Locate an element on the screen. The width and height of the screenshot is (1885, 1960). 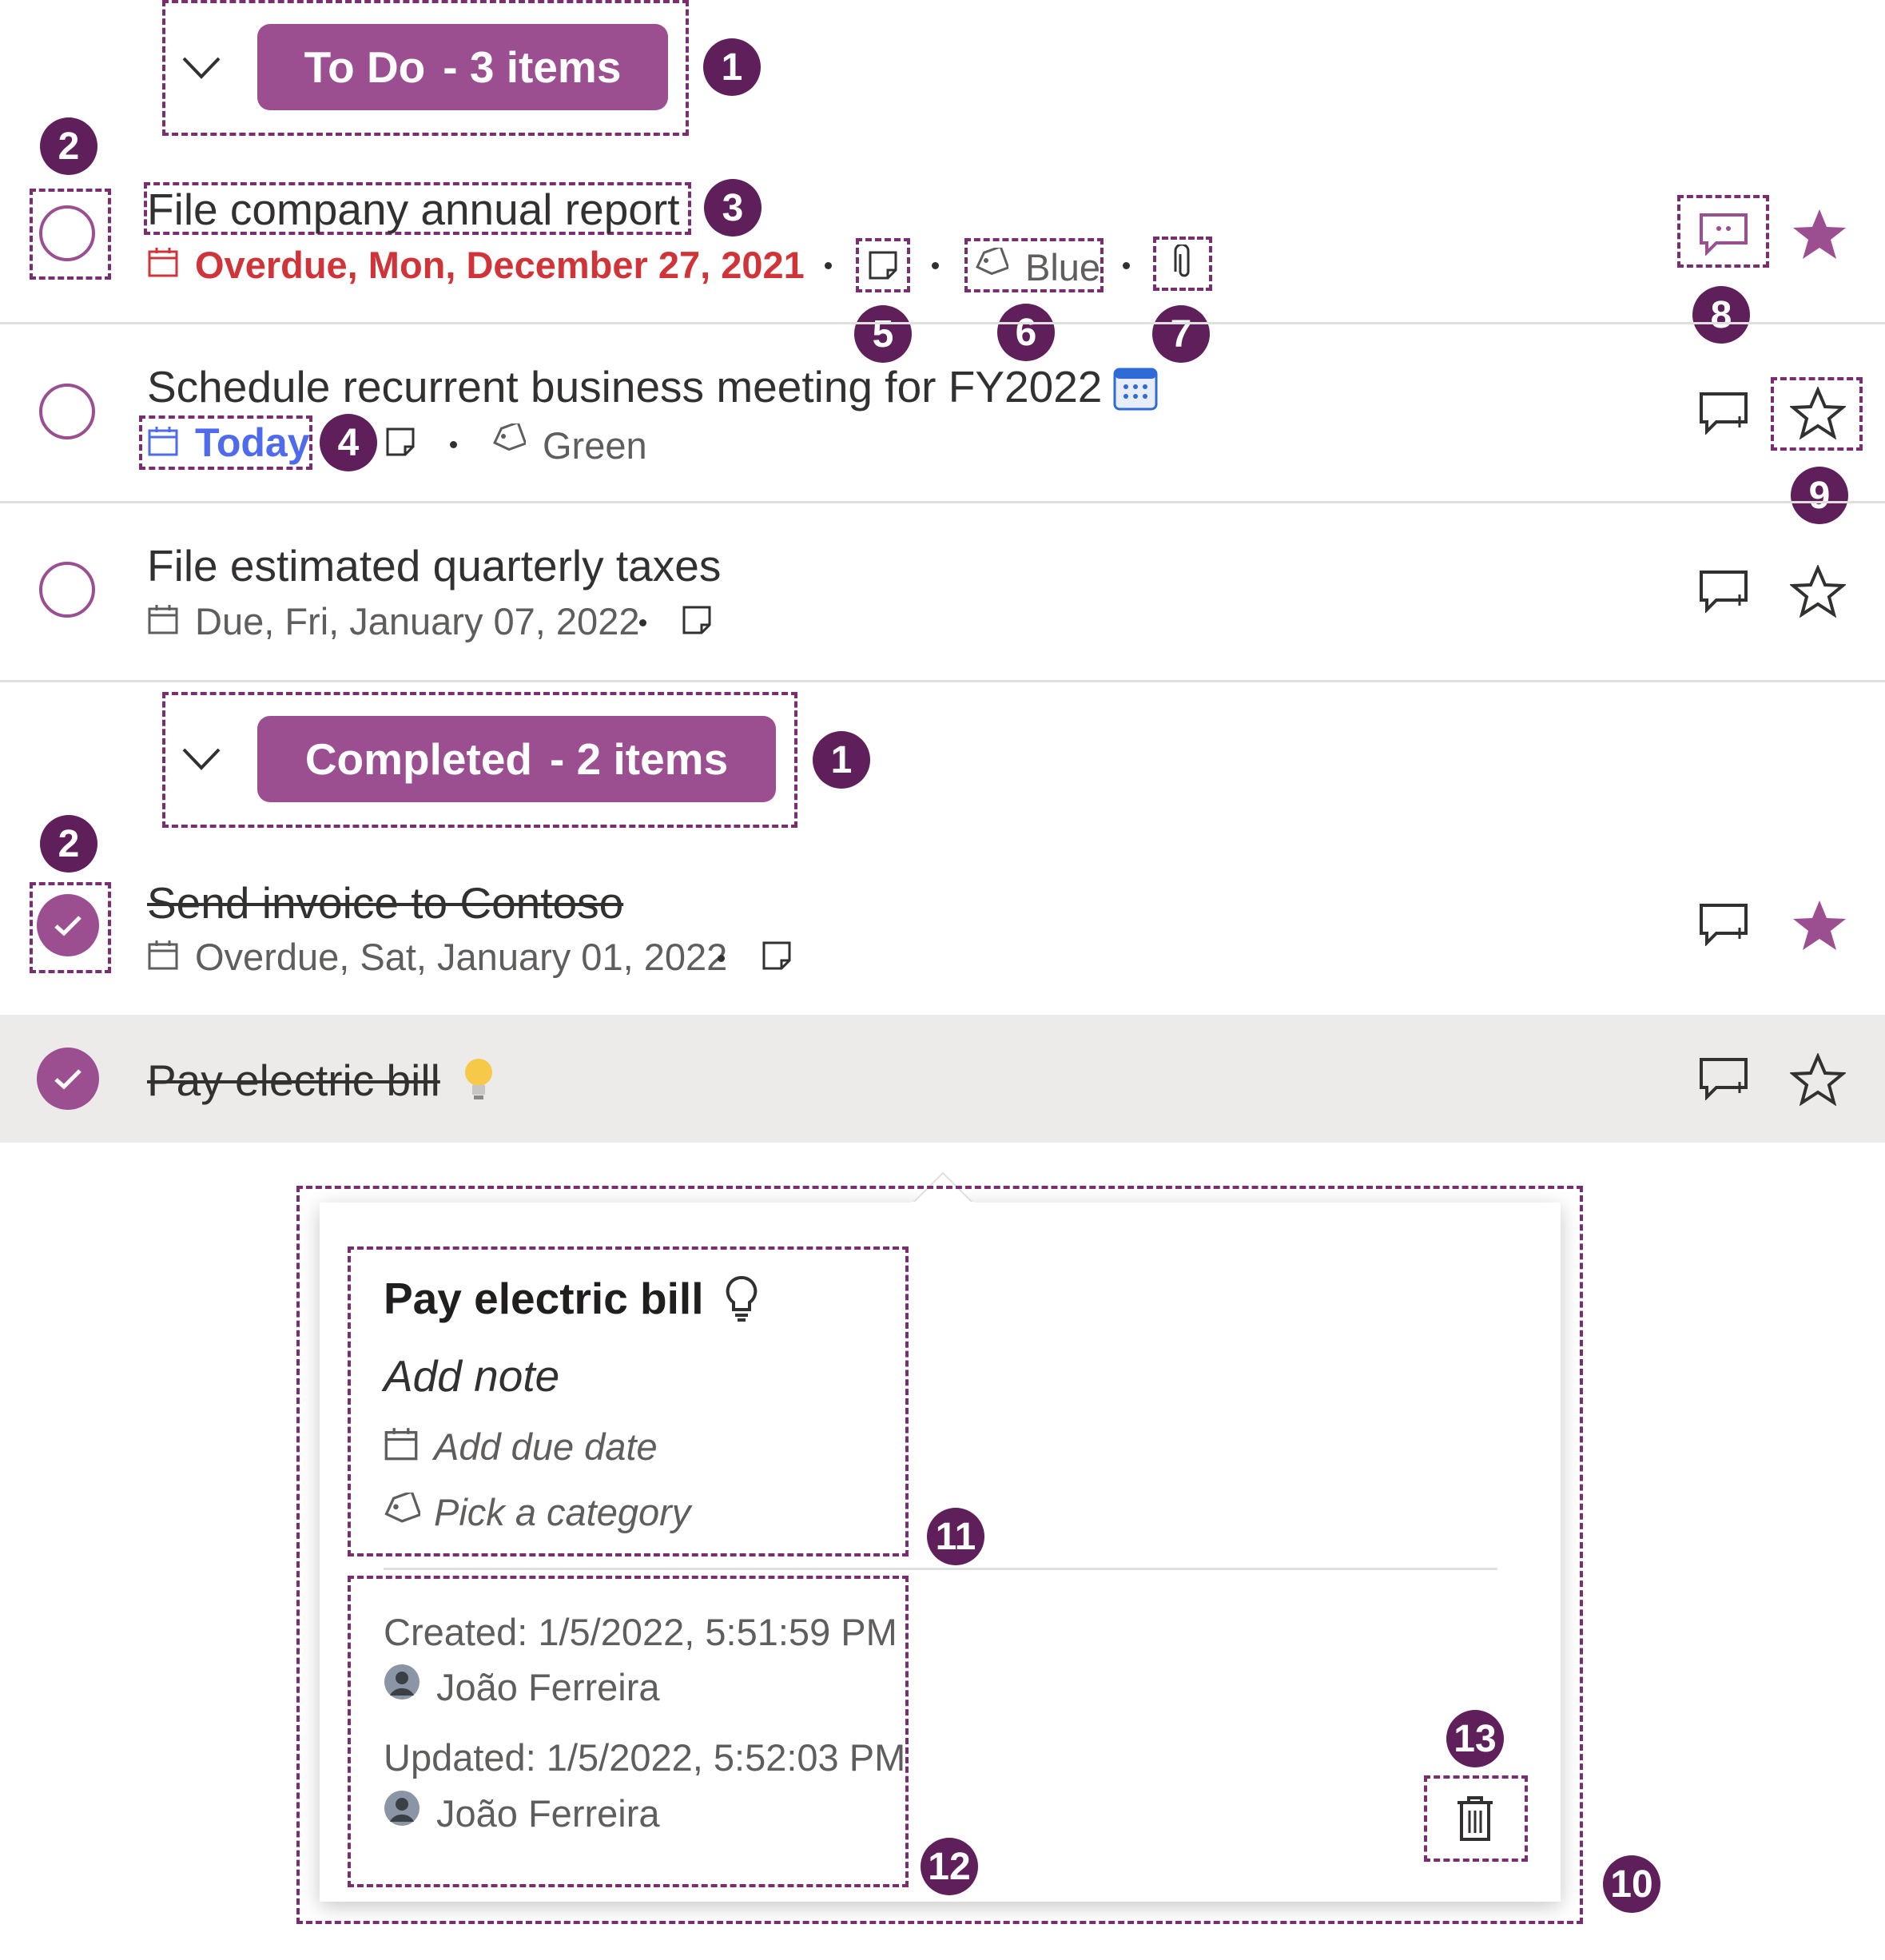
add-note-field: Add note is located at coordinates (471, 1375).